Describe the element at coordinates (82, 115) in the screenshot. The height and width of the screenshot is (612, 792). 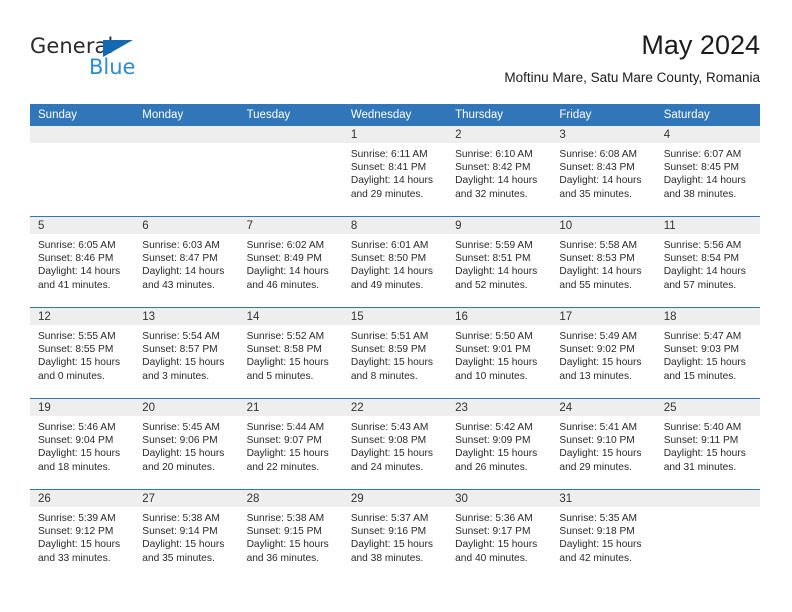
I see `weekday-header-sunday: Sunday` at that location.